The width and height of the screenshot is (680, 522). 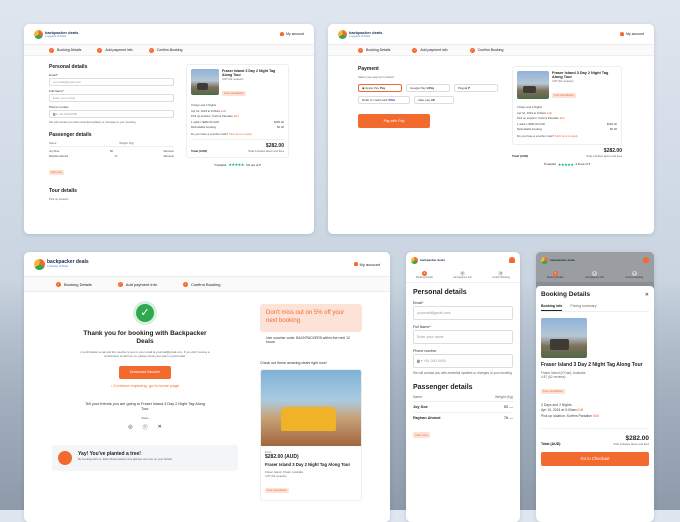 I want to click on stars-icon: ★★★★★, so click(x=565, y=164).